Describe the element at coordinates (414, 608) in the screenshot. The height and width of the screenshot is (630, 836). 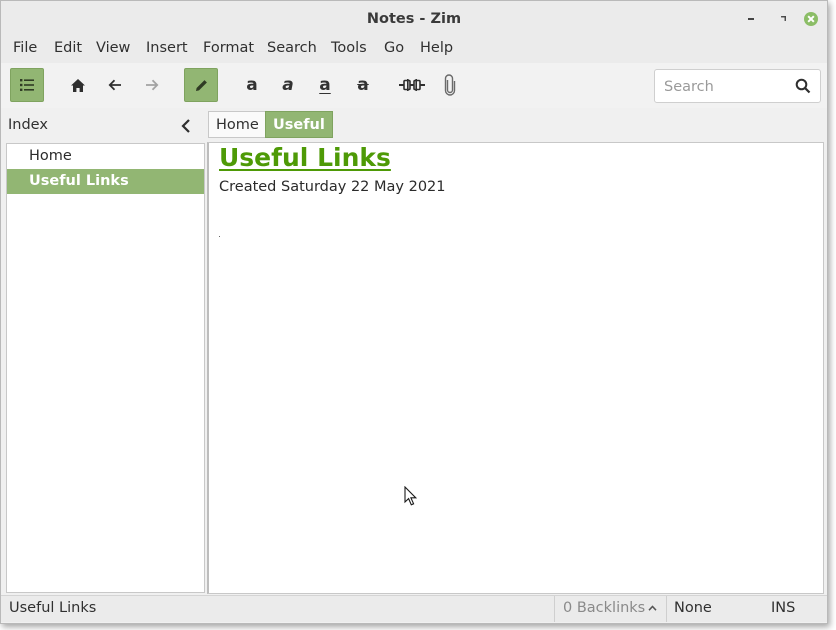
I see `status-bar: Useful Links 0 Backlinks None INS` at that location.